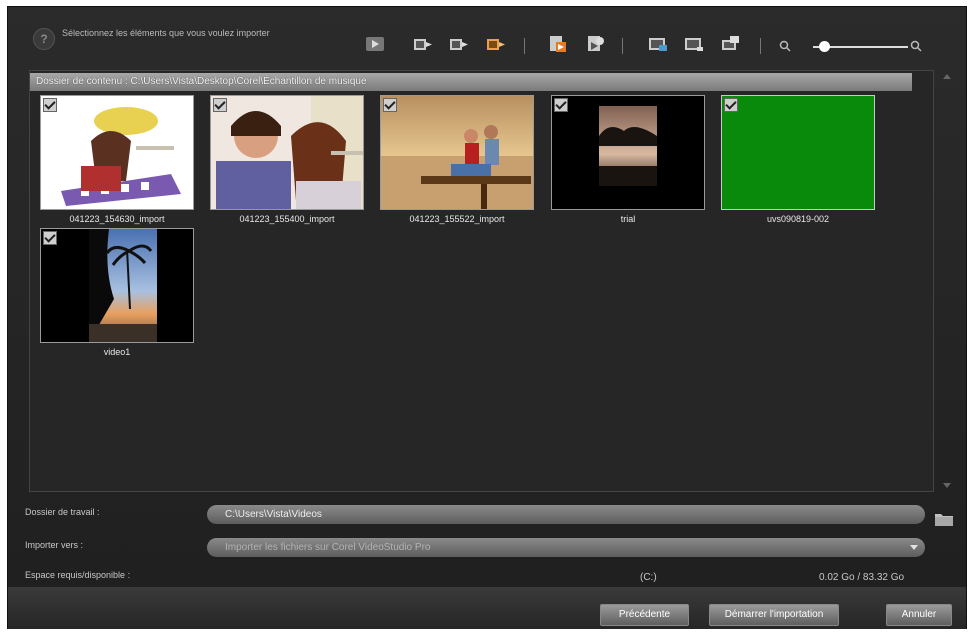  Describe the element at coordinates (658, 44) in the screenshot. I see `select-all-icon` at that location.